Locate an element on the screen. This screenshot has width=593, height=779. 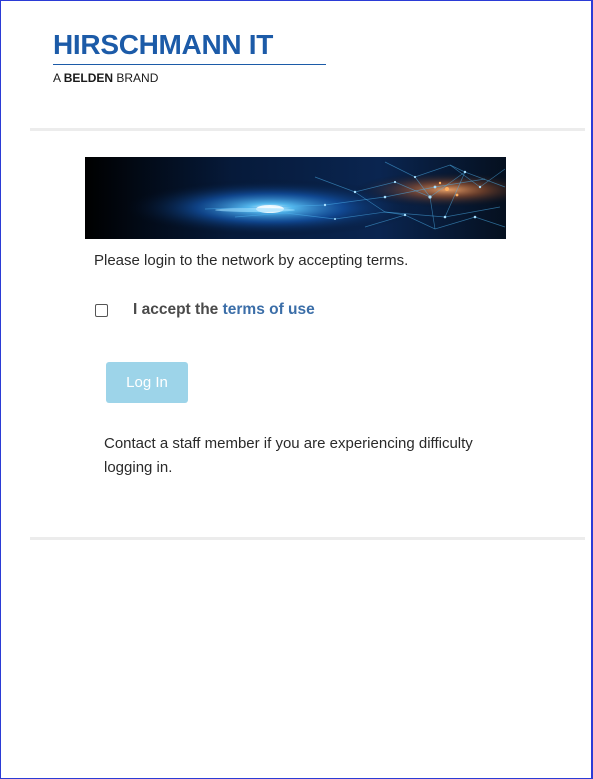
header-divider is located at coordinates (307, 129).